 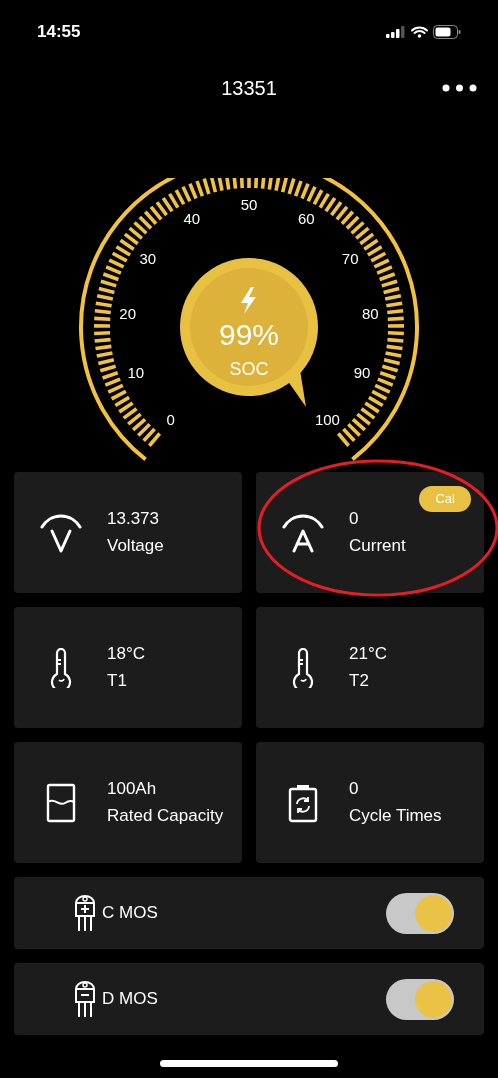 What do you see at coordinates (135, 546) in the screenshot?
I see `metric-label: Voltage` at bounding box center [135, 546].